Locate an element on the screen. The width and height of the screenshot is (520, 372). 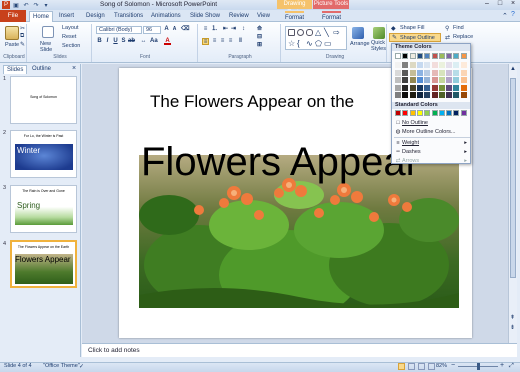
smartart-icon: ⊞ is located at coordinates (259, 45).